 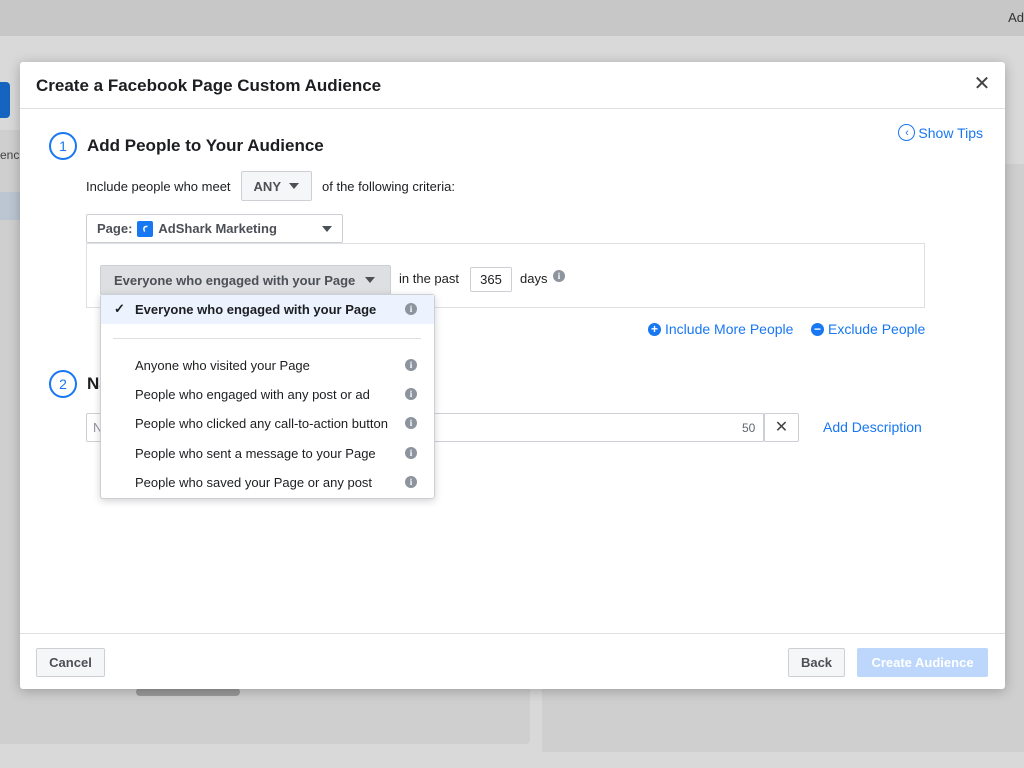 I want to click on dropdown-option-selected: ✓ Everyone who engaged with your Page i, so click(x=267, y=309).